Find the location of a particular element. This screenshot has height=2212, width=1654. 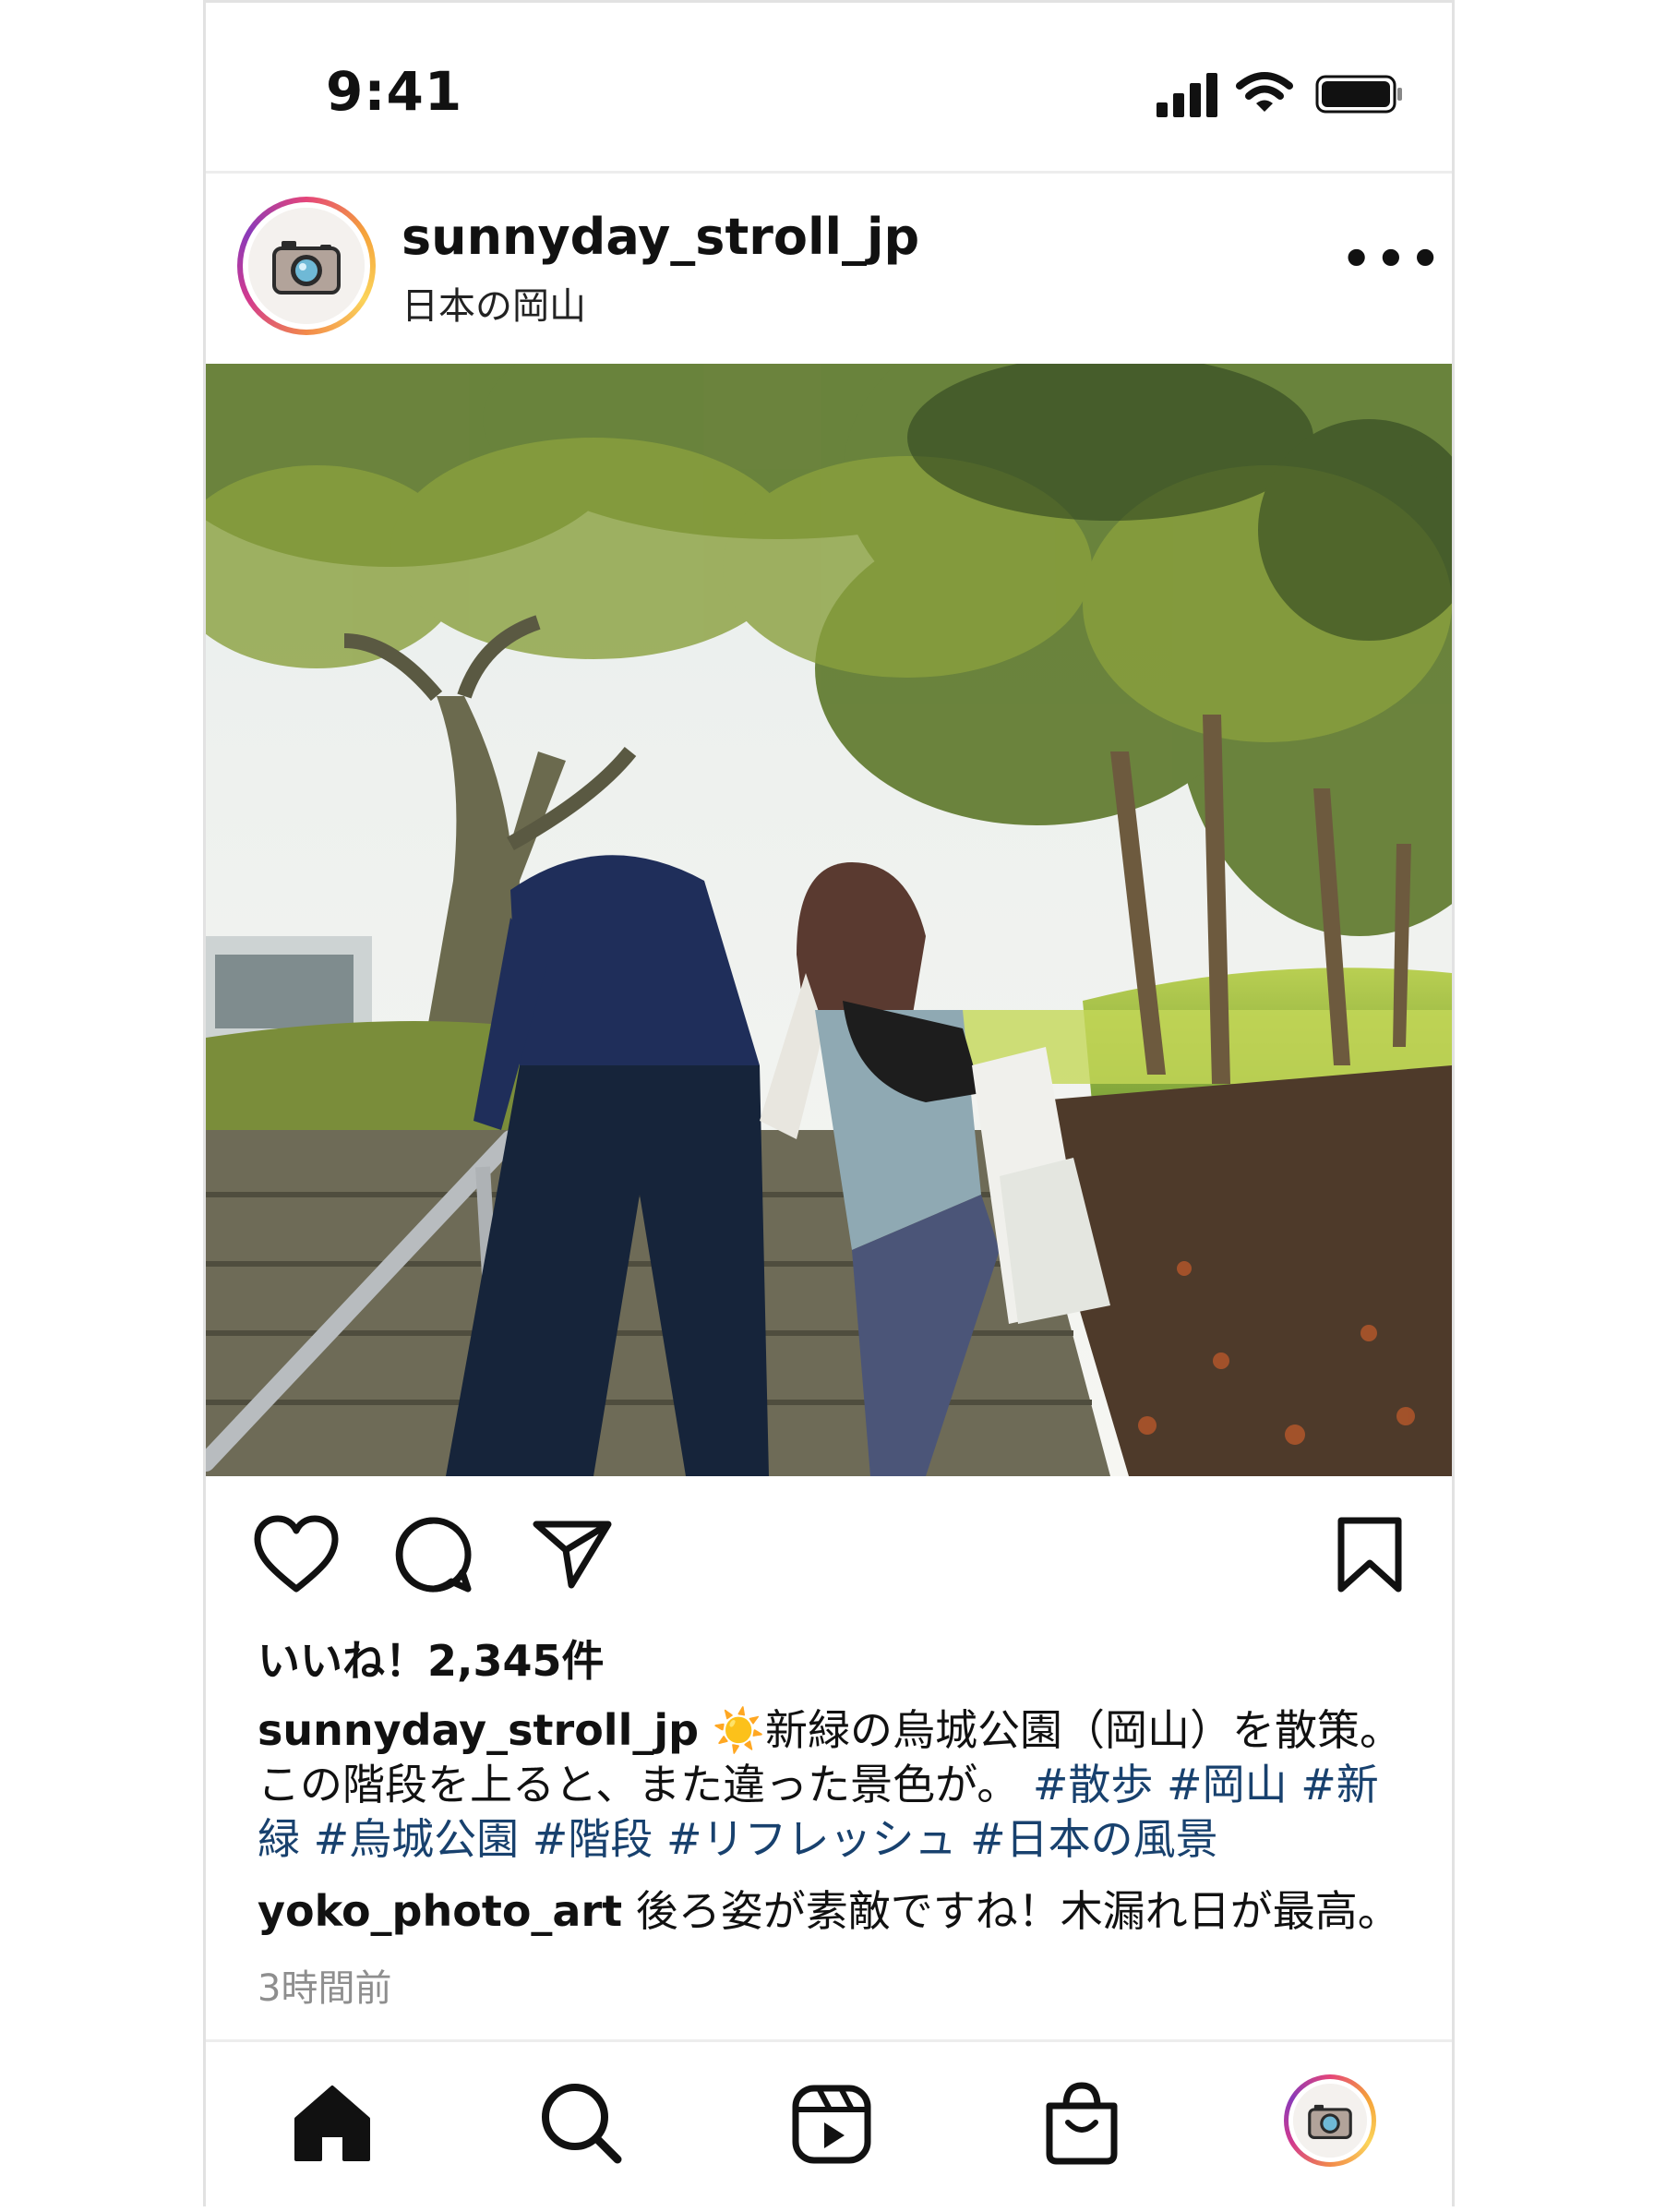

heart-icon is located at coordinates (296, 1554).